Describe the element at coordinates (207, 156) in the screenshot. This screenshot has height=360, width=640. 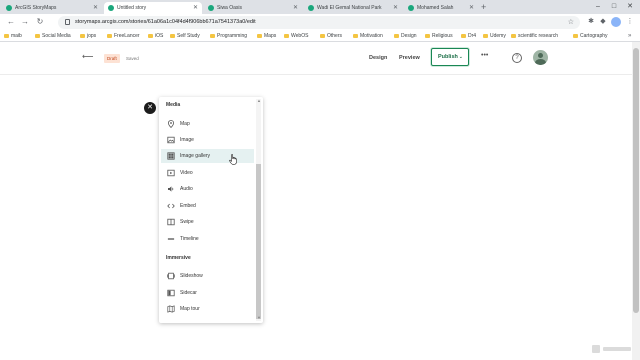
I see `menu-item-image-gallery: Image gallery` at that location.